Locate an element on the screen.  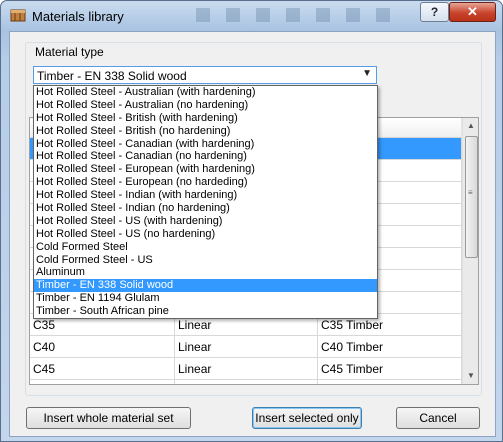
table-row: C50LinearC50 Timber is located at coordinates (246, 382).